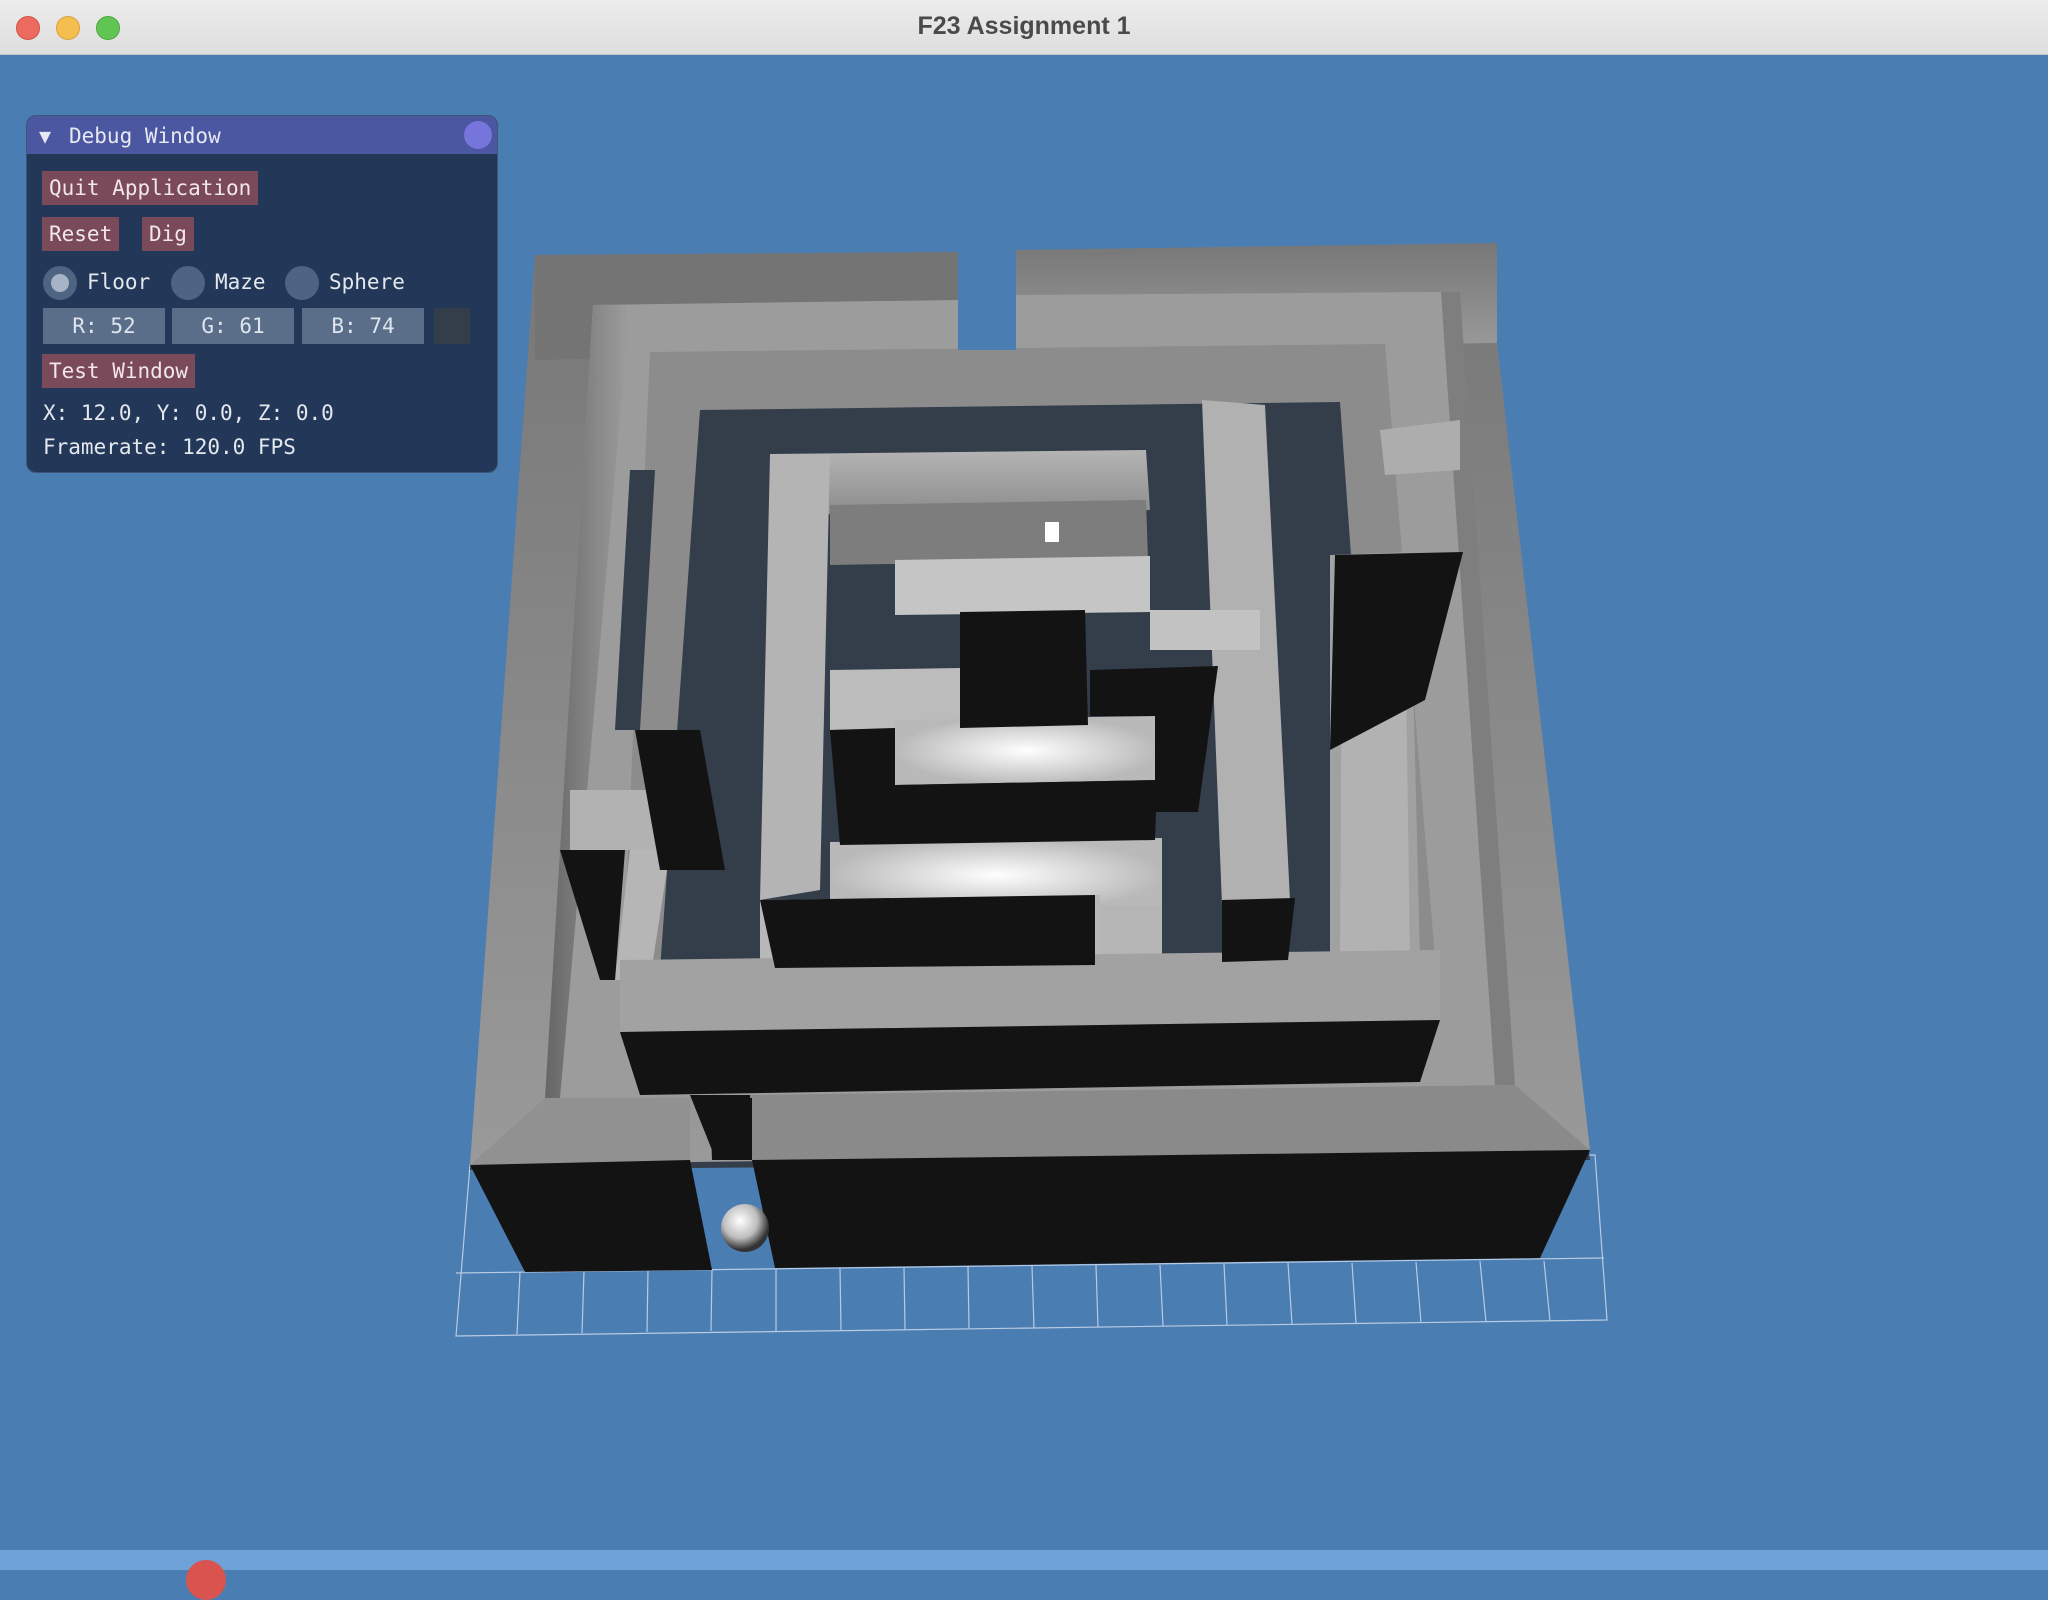 The image size is (2048, 1600). What do you see at coordinates (1052, 532) in the screenshot?
I see `goal-marker` at bounding box center [1052, 532].